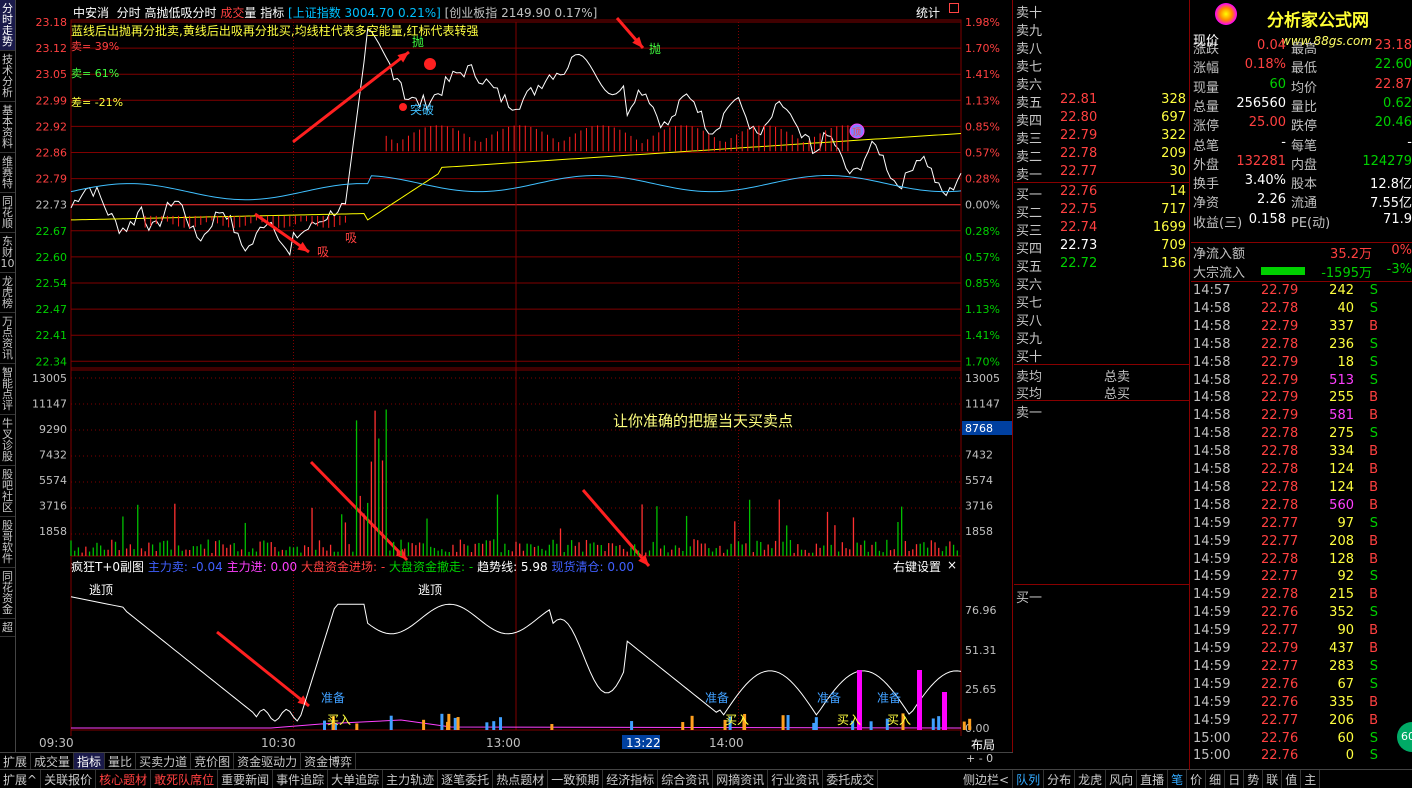  What do you see at coordinates (7, 213) in the screenshot?
I see `left-tab-4: 同花顺` at bounding box center [7, 213].